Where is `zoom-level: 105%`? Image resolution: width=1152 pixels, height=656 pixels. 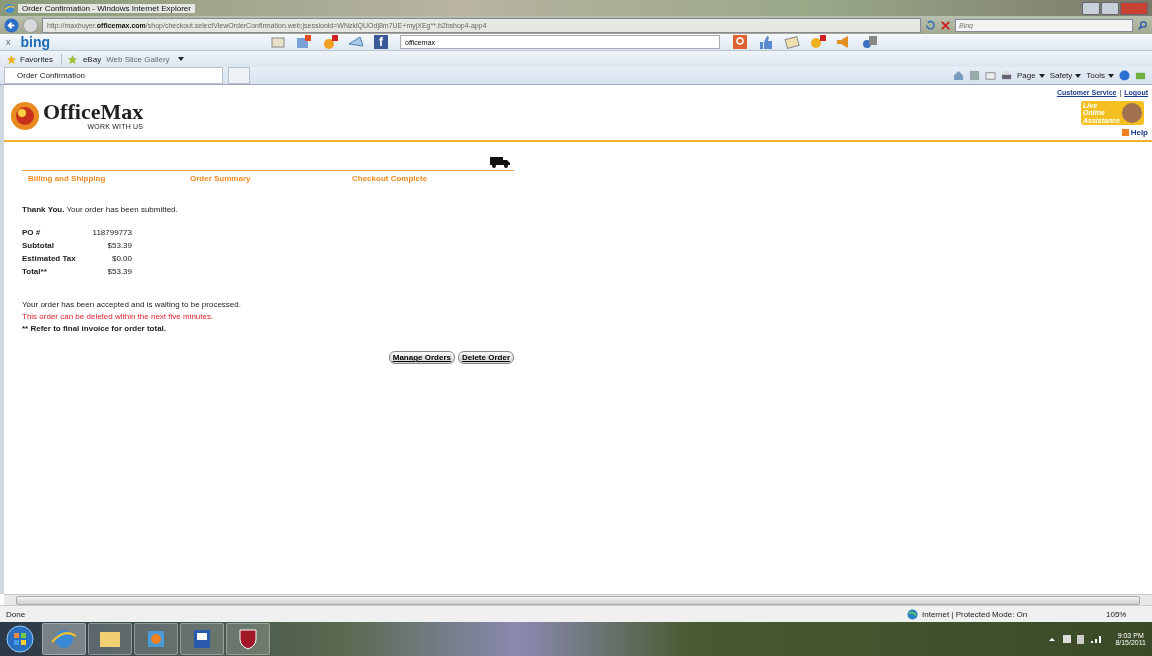 zoom-level: 105% is located at coordinates (1126, 614).